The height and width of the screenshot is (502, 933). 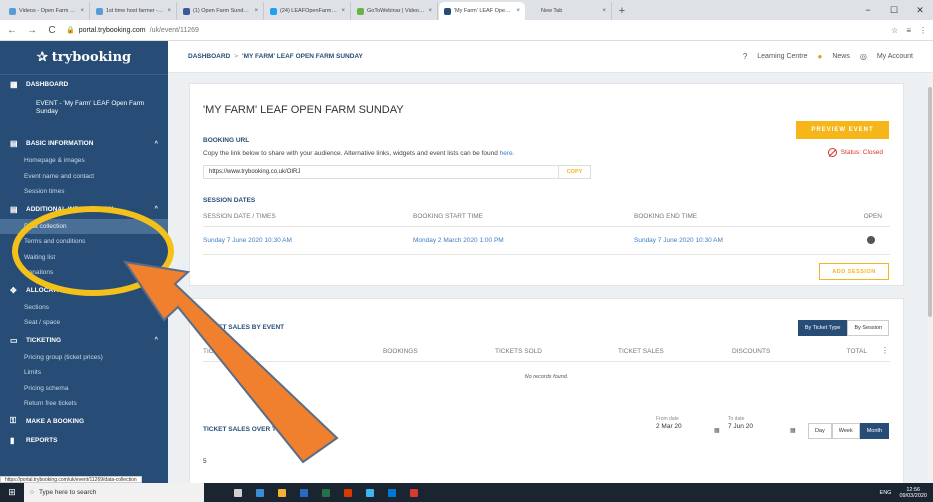 What do you see at coordinates (84, 192) in the screenshot?
I see `sidebar-item: Session times` at bounding box center [84, 192].